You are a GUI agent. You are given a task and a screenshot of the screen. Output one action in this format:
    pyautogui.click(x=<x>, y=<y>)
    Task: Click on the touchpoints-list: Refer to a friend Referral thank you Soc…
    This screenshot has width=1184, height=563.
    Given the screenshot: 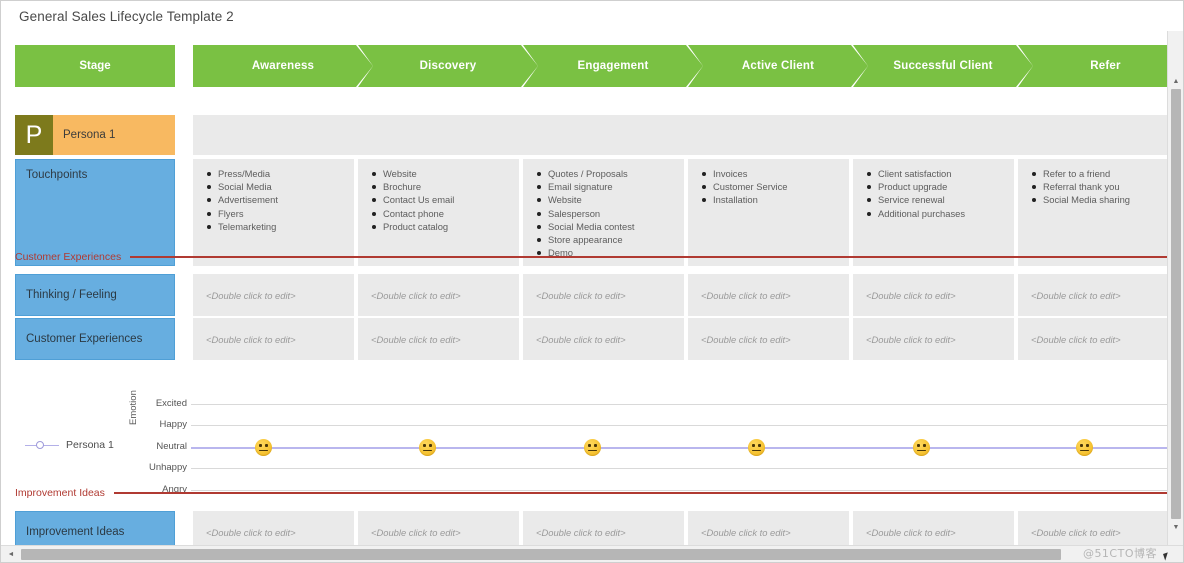 What is the action you would take?
    pyautogui.click(x=1100, y=187)
    